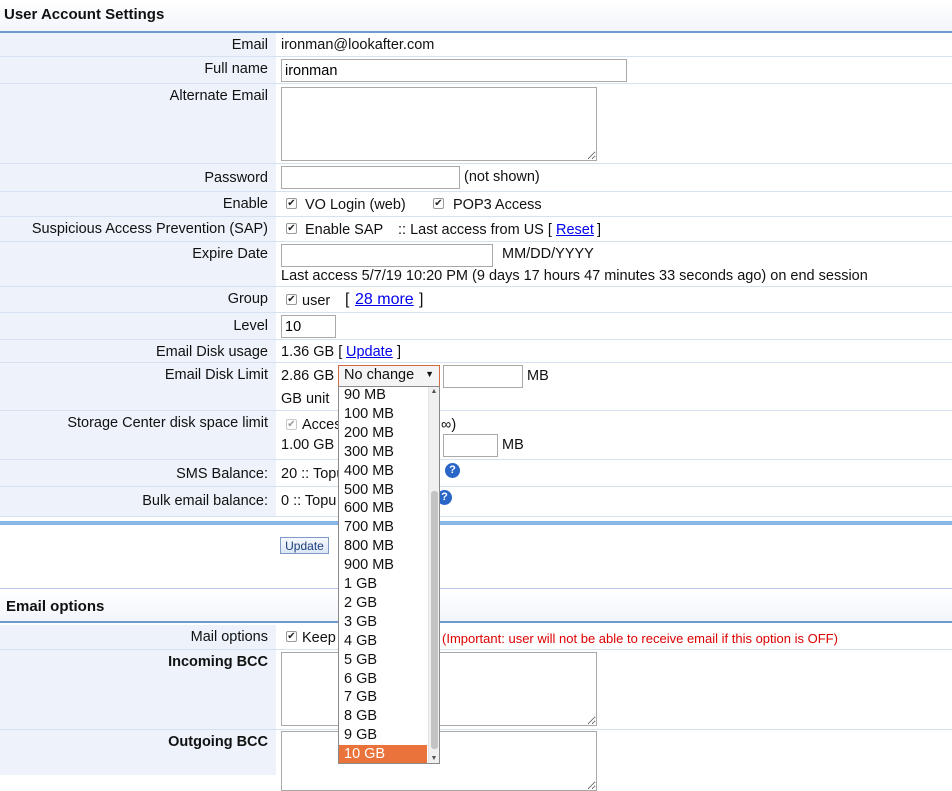  I want to click on group-label: Group, so click(138, 299).